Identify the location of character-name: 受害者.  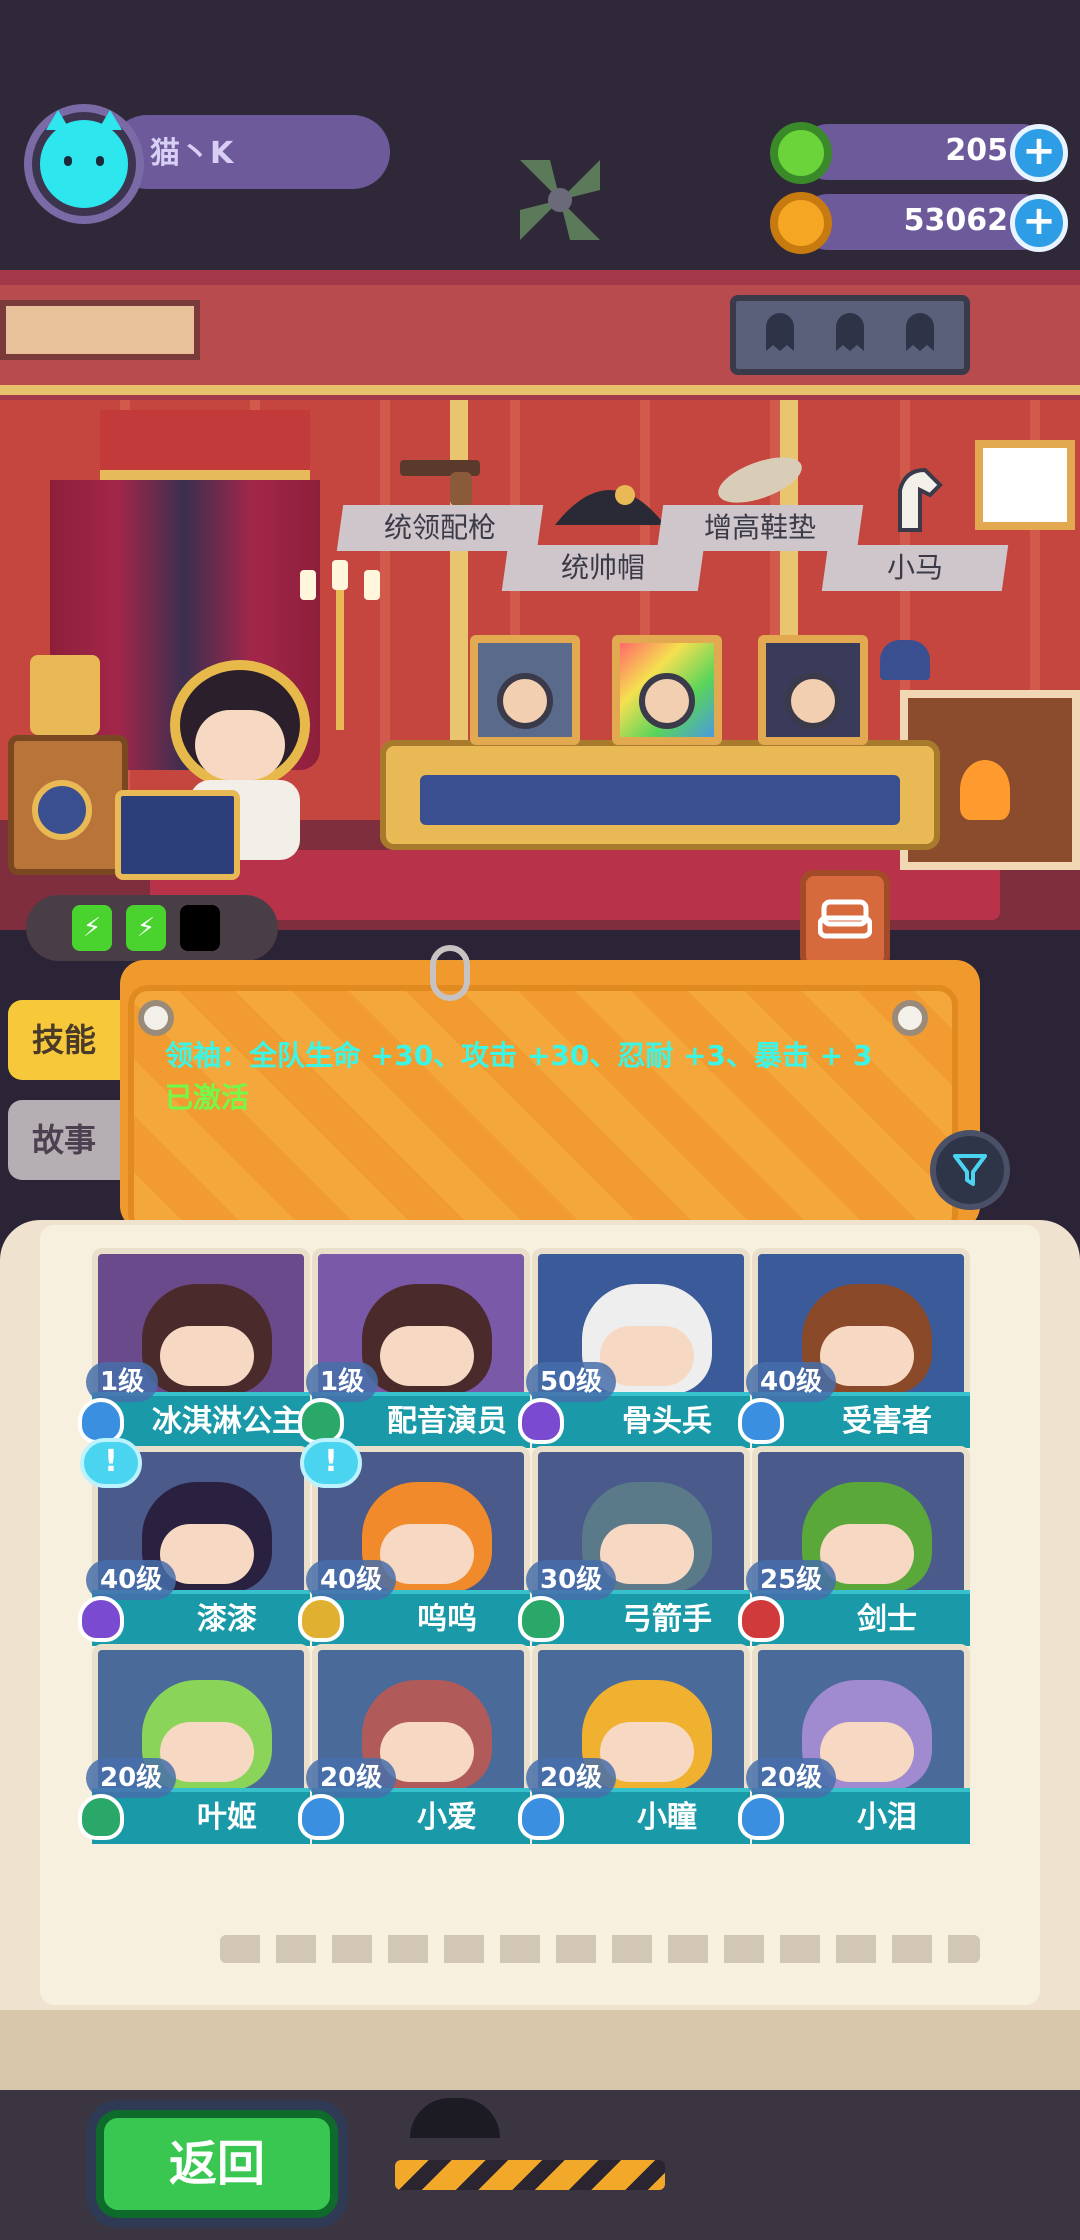
(887, 1421).